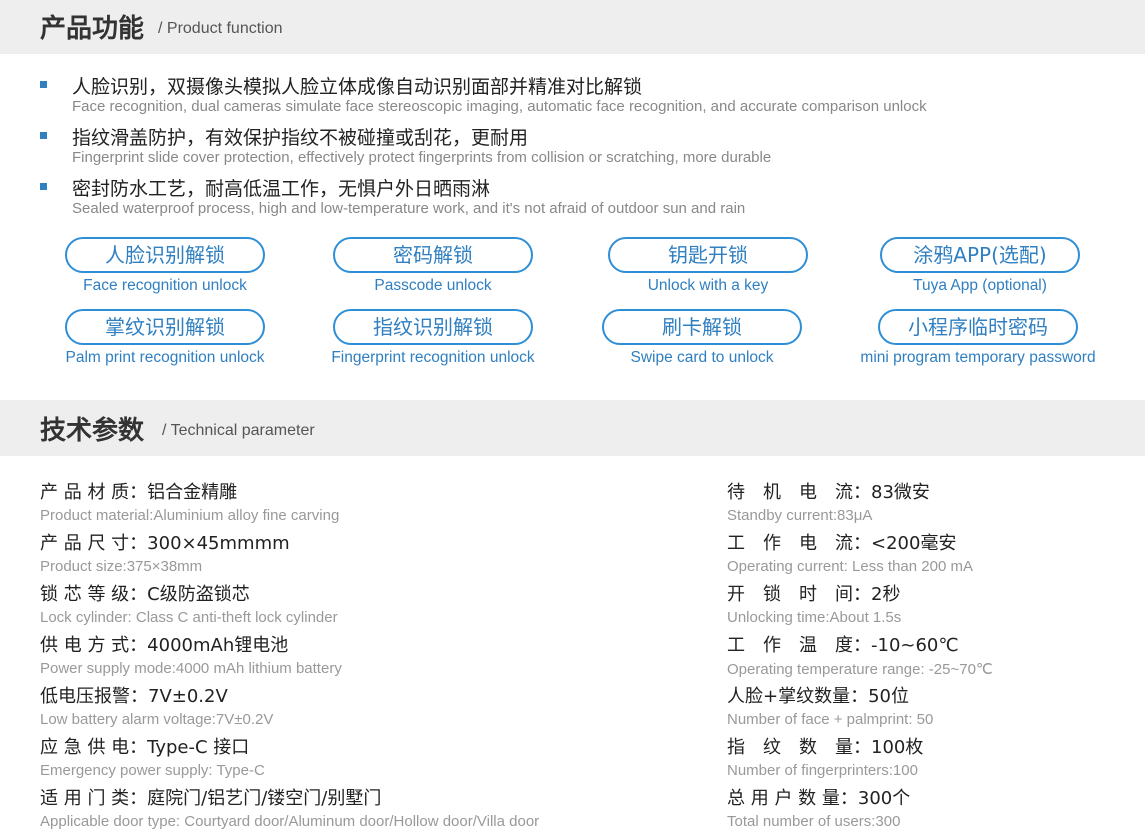 The height and width of the screenshot is (832, 1145). I want to click on unlock-method-caption: Face recognition unlock, so click(165, 285).